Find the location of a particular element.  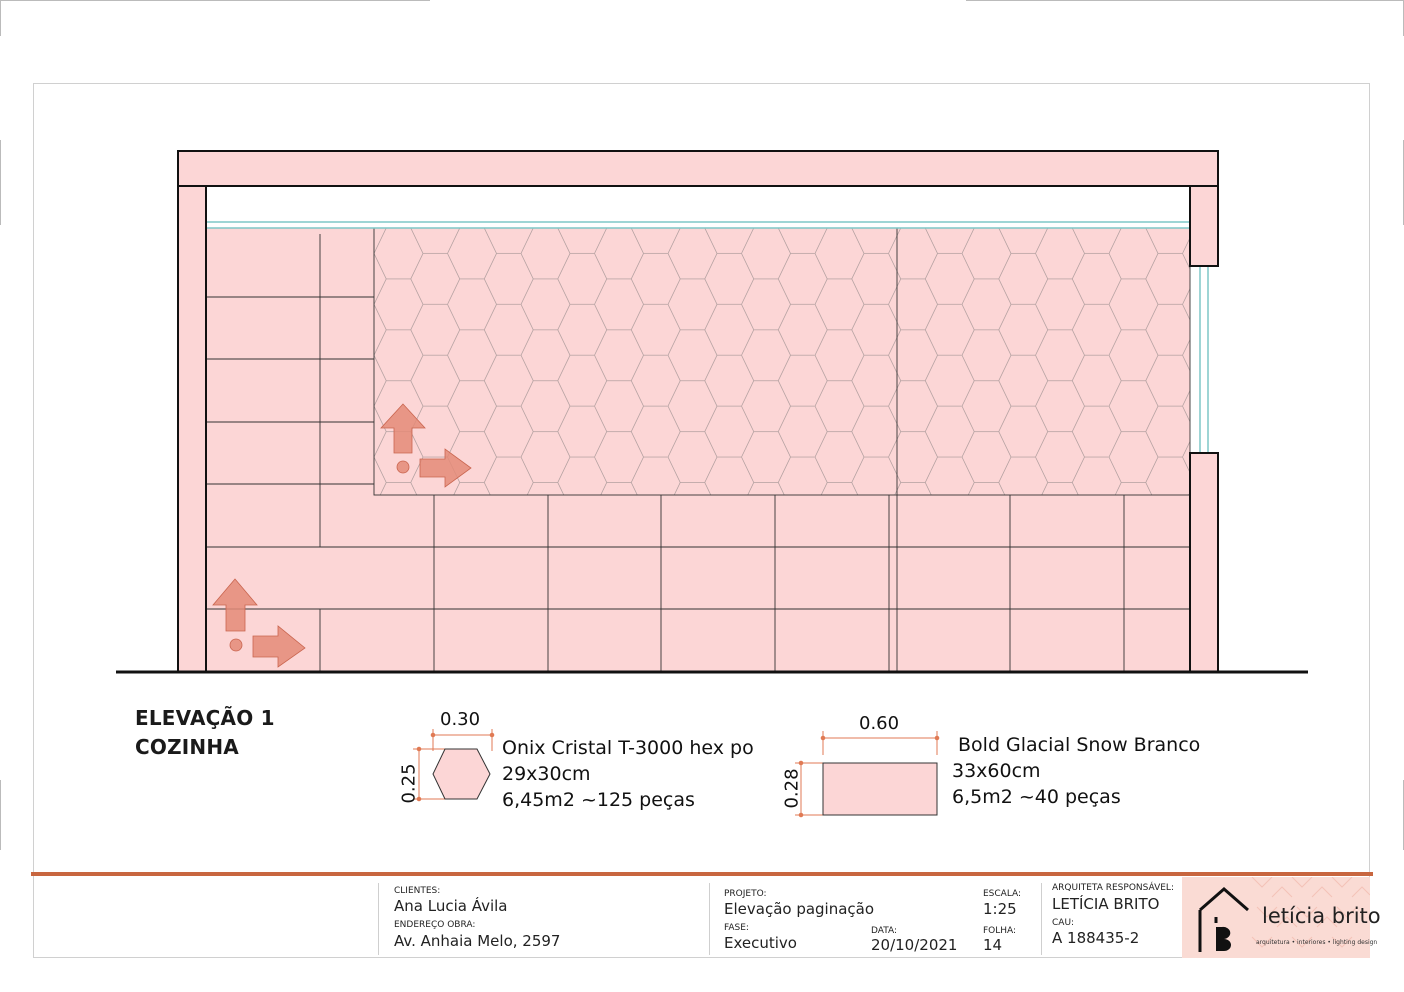

cau-label: CAU: is located at coordinates (1063, 923).